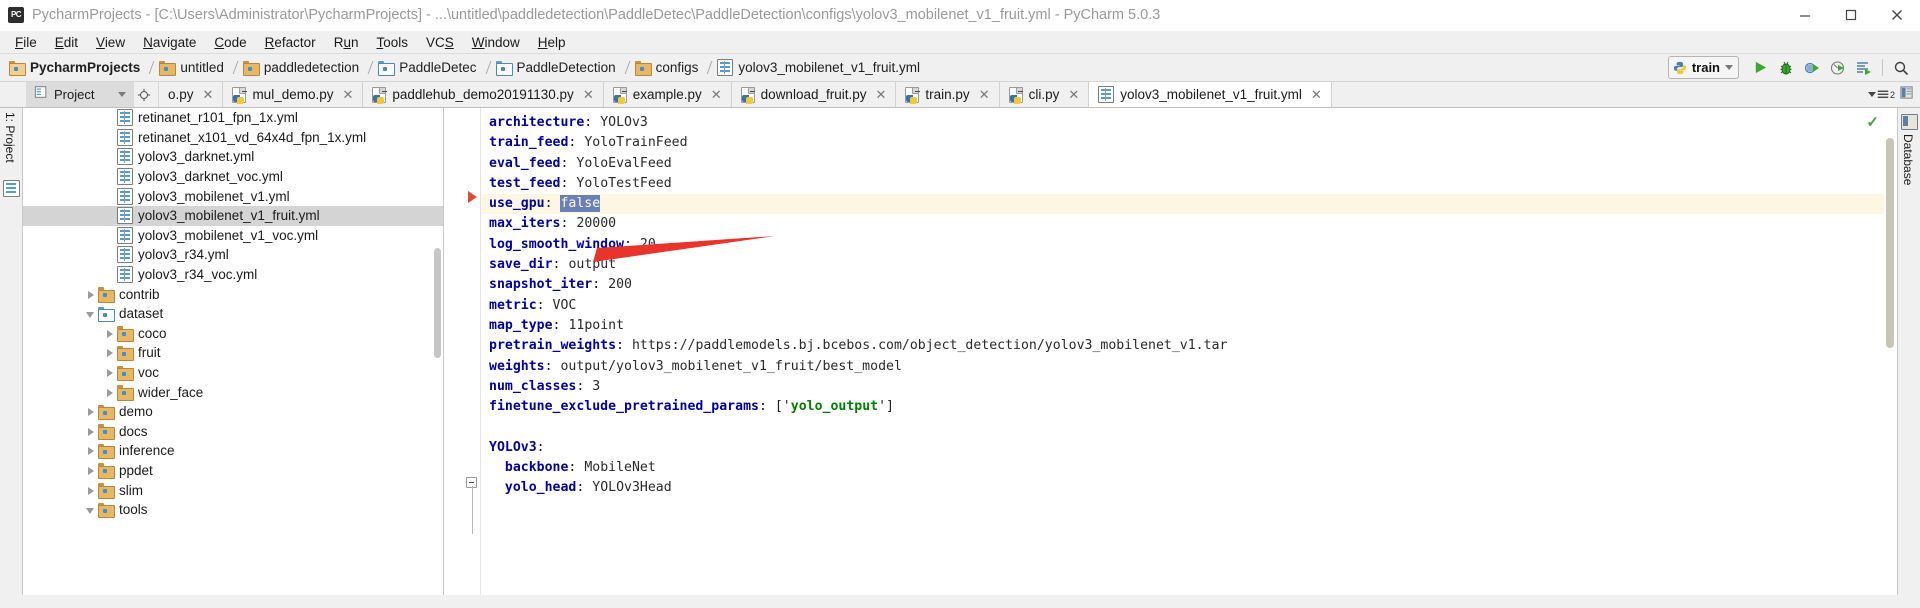 The height and width of the screenshot is (608, 1920). I want to click on tree-item-yolov3-mobilenet-v1-voc-yml: yolov3_mobilenet_v1_voc.yml, so click(233, 236).